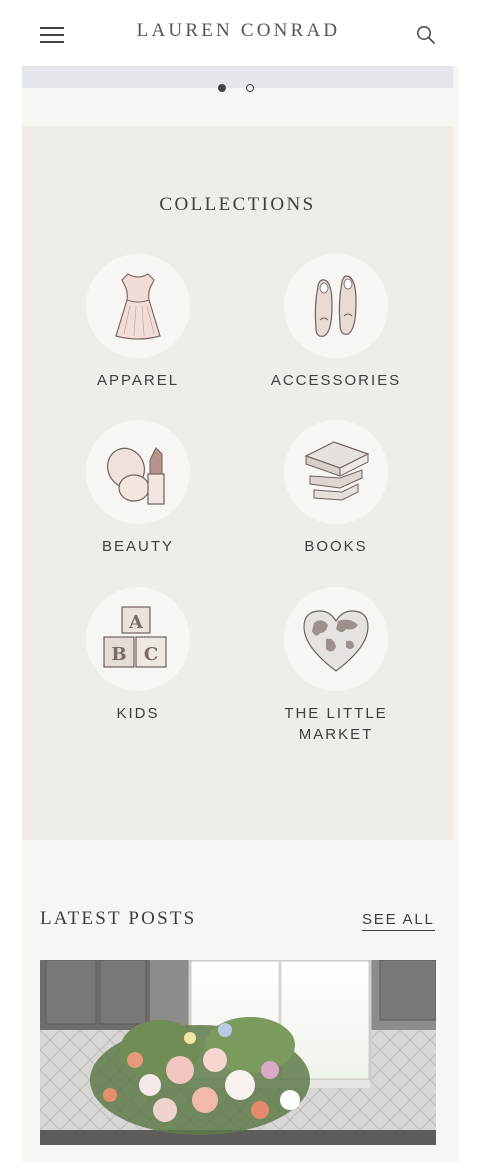 The height and width of the screenshot is (1162, 477). What do you see at coordinates (237, 204) in the screenshot?
I see `collections-title: COLLECTIONS` at bounding box center [237, 204].